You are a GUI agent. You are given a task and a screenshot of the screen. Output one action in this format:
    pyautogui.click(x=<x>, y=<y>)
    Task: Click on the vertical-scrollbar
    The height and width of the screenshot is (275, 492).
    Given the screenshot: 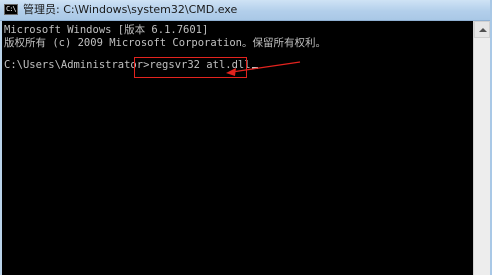 What is the action you would take?
    pyautogui.click(x=481, y=148)
    